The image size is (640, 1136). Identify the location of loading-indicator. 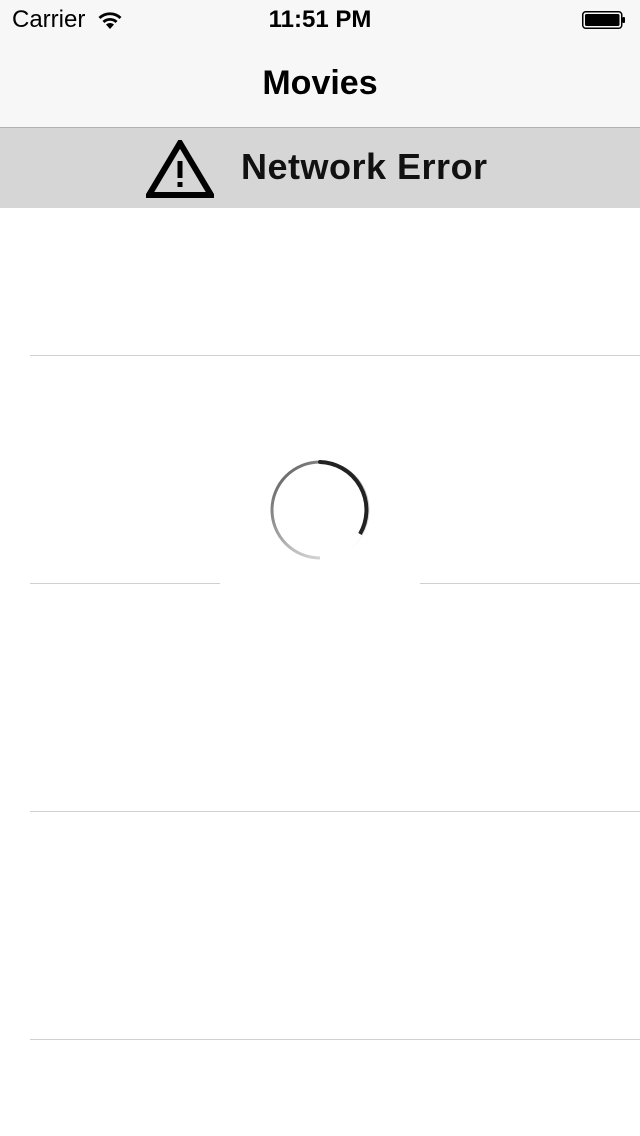
(320, 510).